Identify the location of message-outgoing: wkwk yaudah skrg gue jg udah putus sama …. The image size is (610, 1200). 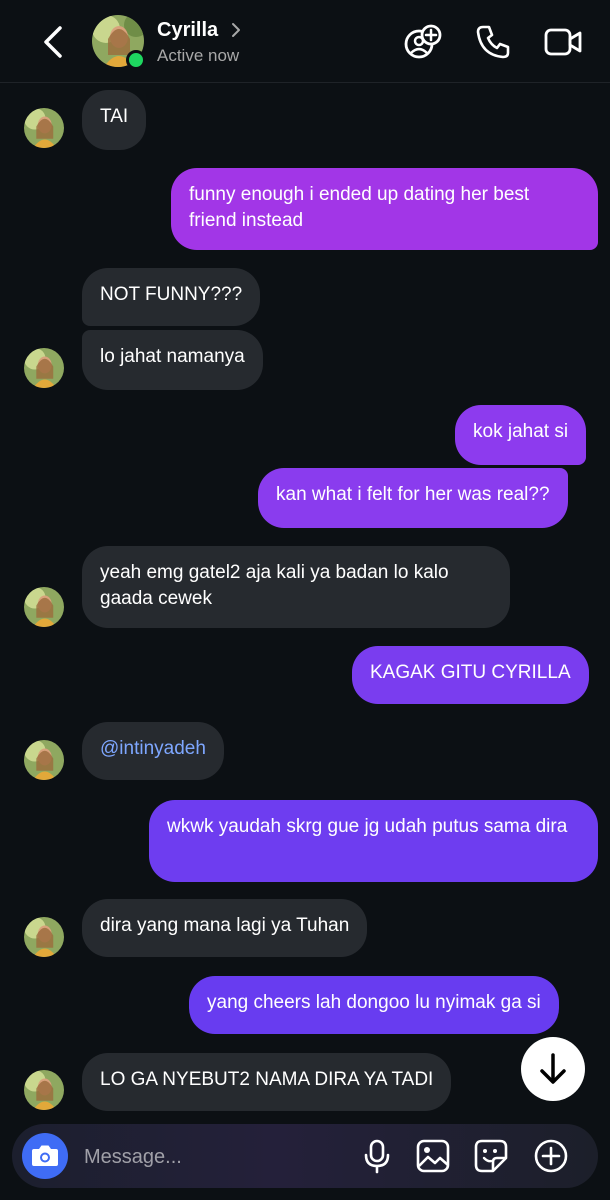
(373, 841).